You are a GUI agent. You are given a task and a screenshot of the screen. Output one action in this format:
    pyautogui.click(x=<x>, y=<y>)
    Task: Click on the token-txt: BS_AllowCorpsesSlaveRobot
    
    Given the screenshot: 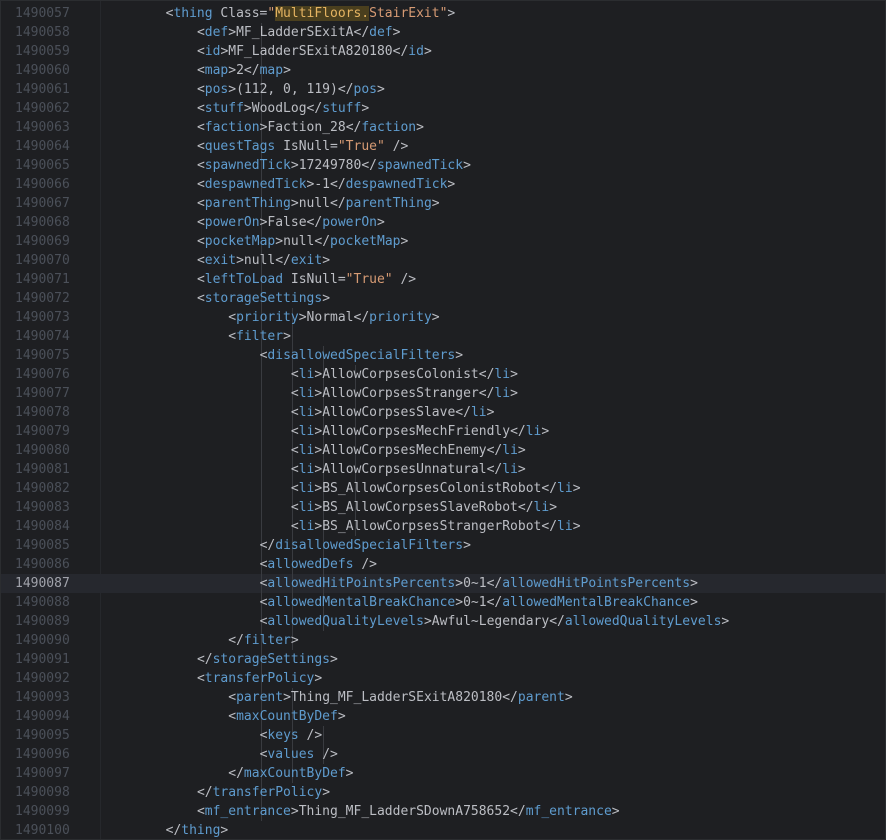 What is the action you would take?
    pyautogui.click(x=420, y=507)
    